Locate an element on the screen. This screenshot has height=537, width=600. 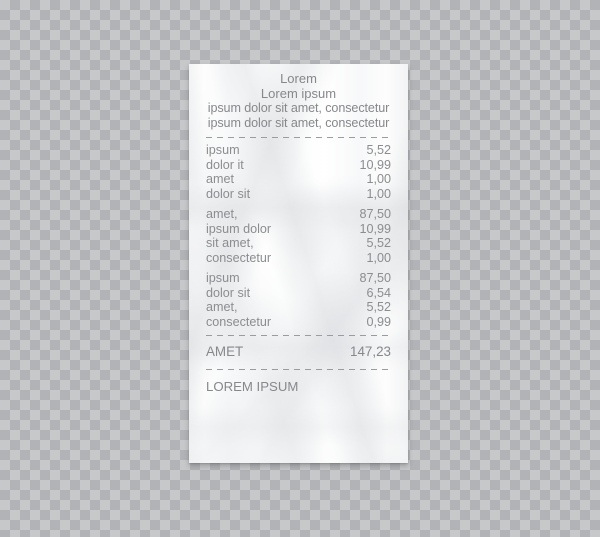
header-line-4: ipsum dolor sit amet, consectetur is located at coordinates (298, 122).